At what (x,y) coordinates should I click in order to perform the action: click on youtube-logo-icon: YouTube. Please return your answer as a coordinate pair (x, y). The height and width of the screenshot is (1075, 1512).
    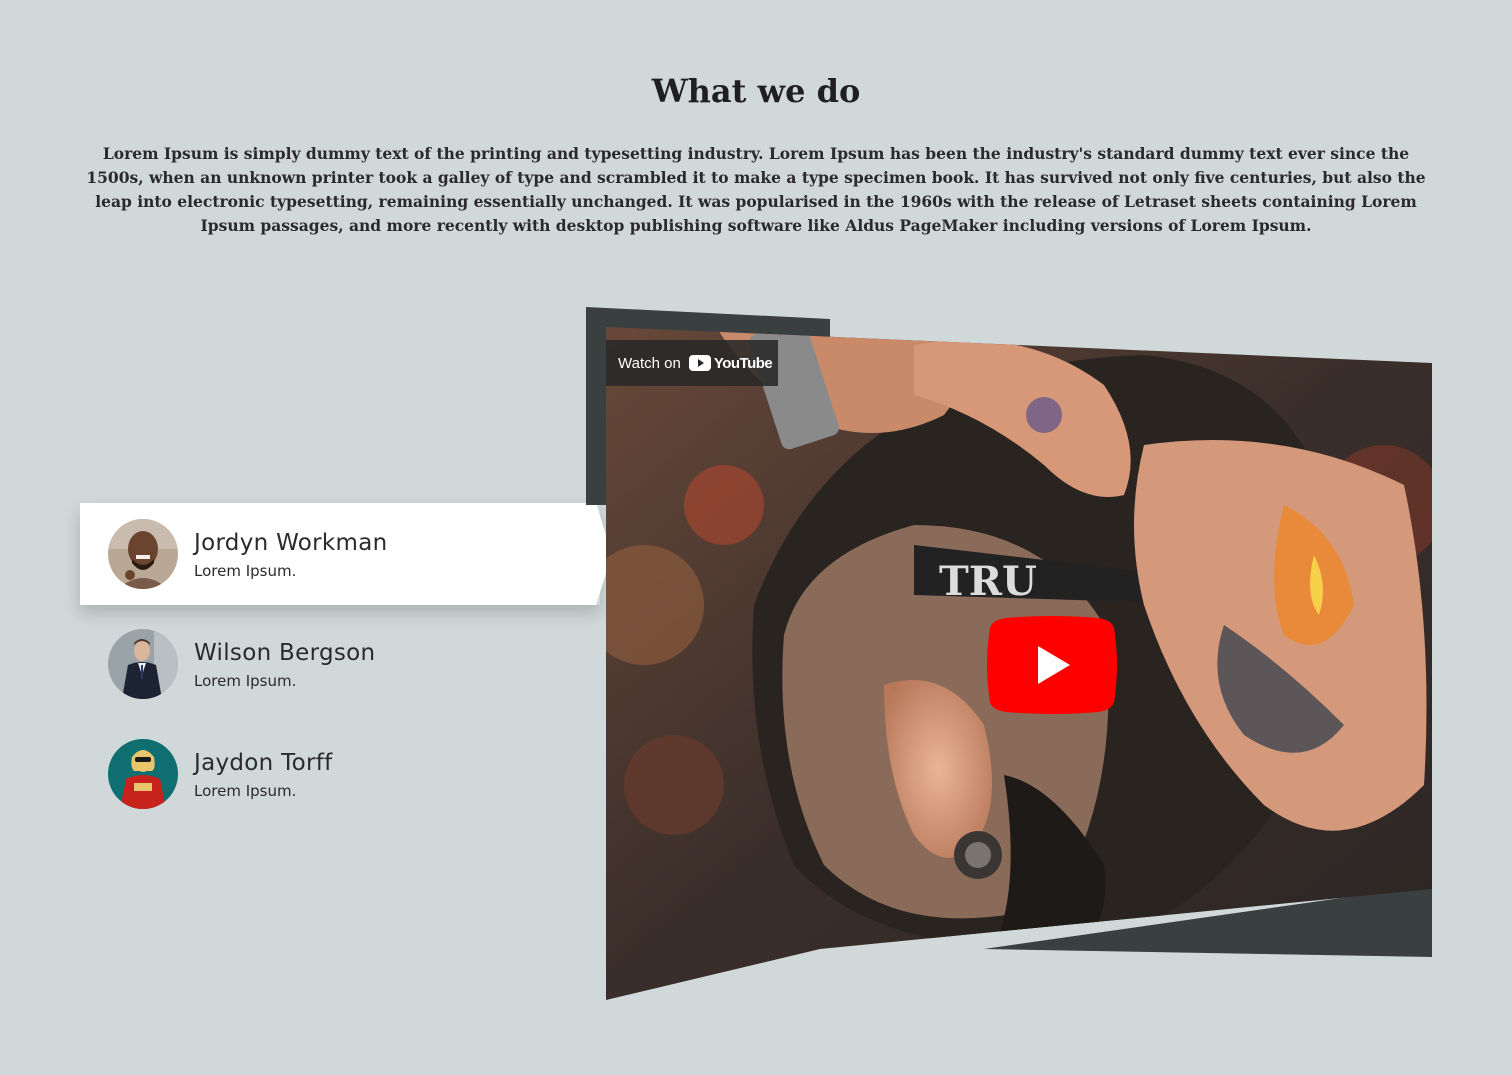
    Looking at the image, I should click on (730, 363).